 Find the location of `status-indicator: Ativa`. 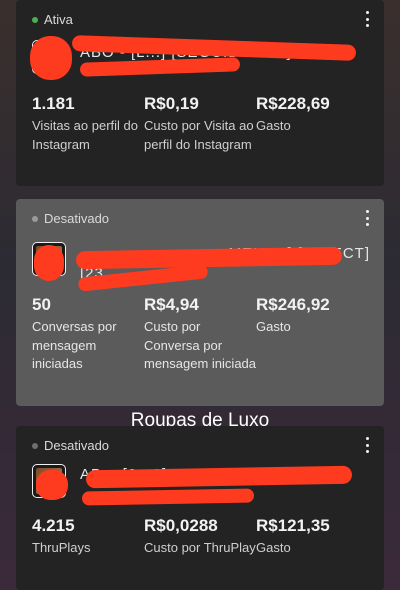

status-indicator: Ativa is located at coordinates (52, 19).